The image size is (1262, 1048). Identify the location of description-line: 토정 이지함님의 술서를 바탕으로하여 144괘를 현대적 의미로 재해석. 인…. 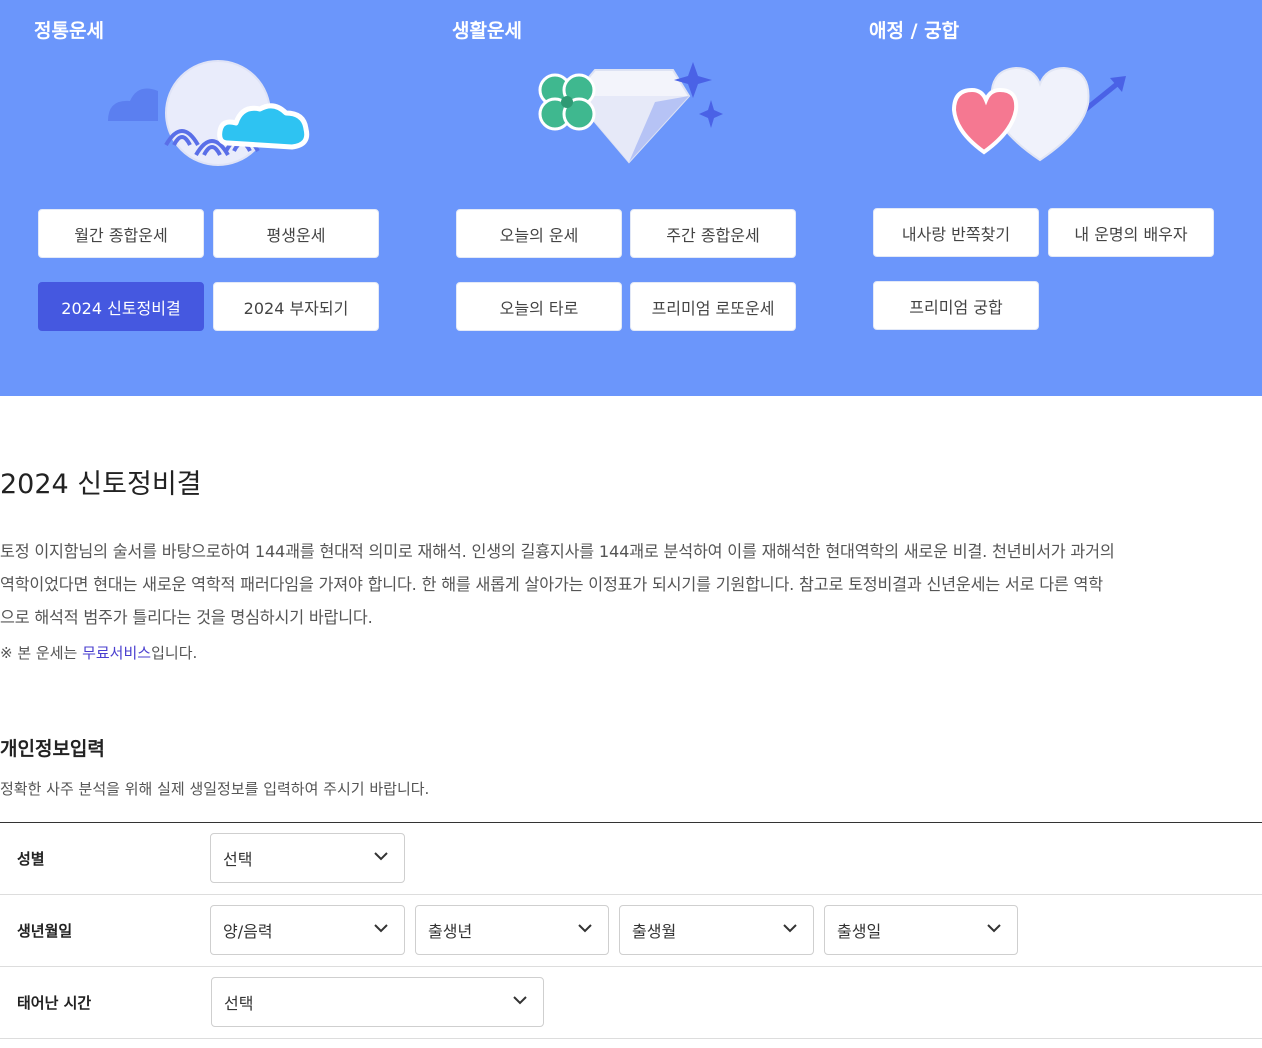
(557, 551).